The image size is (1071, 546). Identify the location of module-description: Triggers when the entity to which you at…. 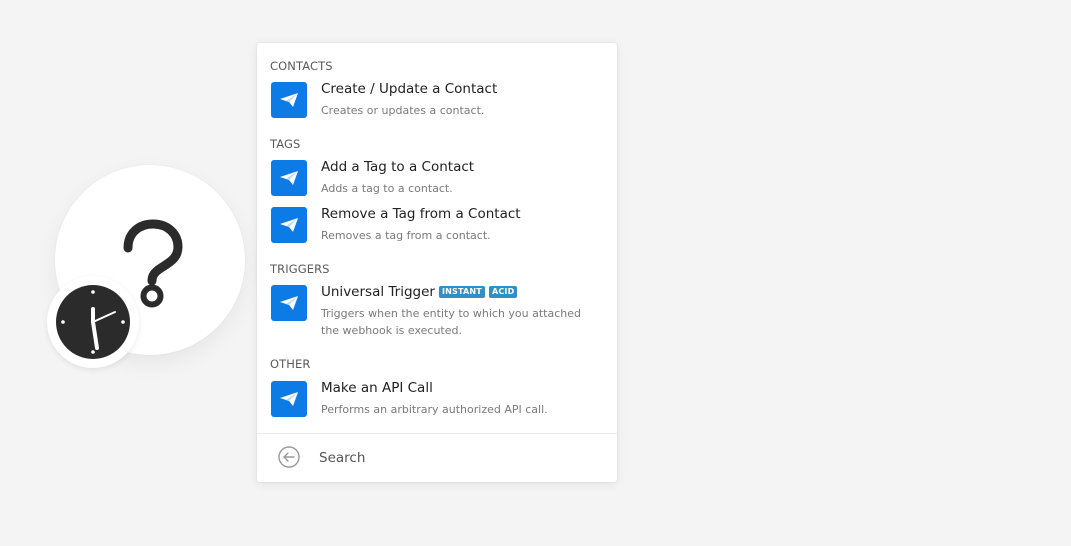
(451, 322).